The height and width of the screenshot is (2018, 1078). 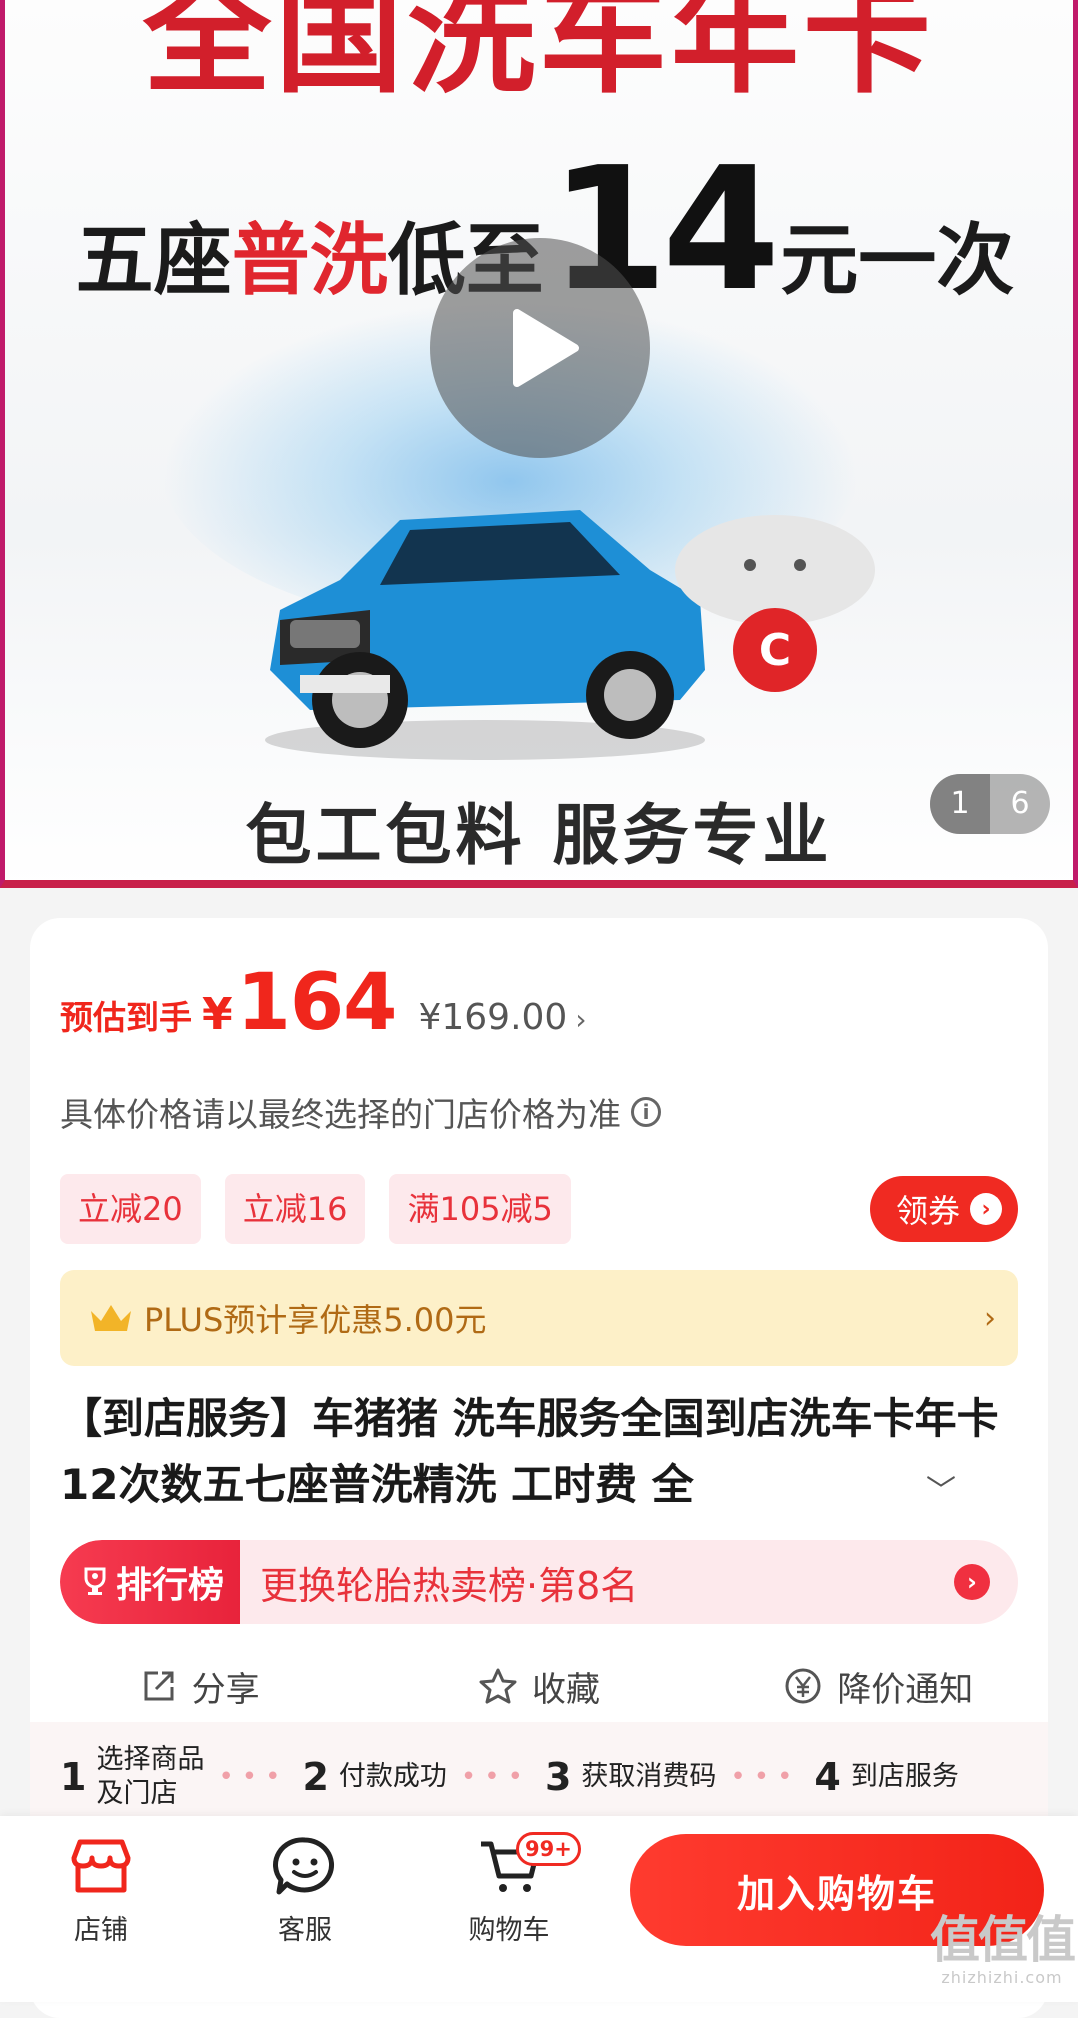 I want to click on service-step: 2 付款成功, so click(x=374, y=1777).